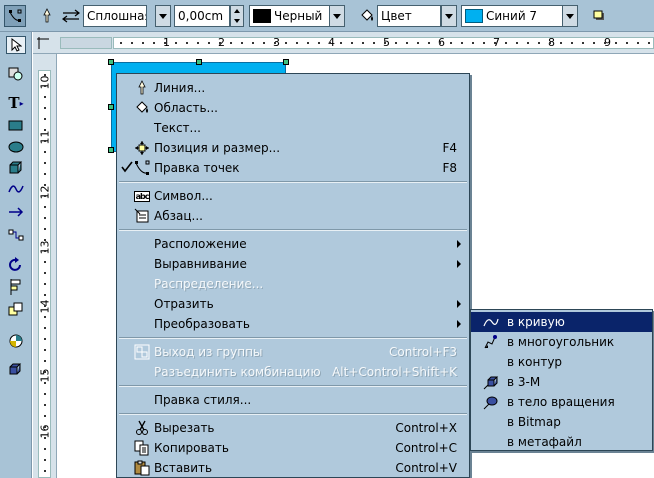 The height and width of the screenshot is (478, 654). What do you see at coordinates (16, 74) in the screenshot?
I see `zoom-icon` at bounding box center [16, 74].